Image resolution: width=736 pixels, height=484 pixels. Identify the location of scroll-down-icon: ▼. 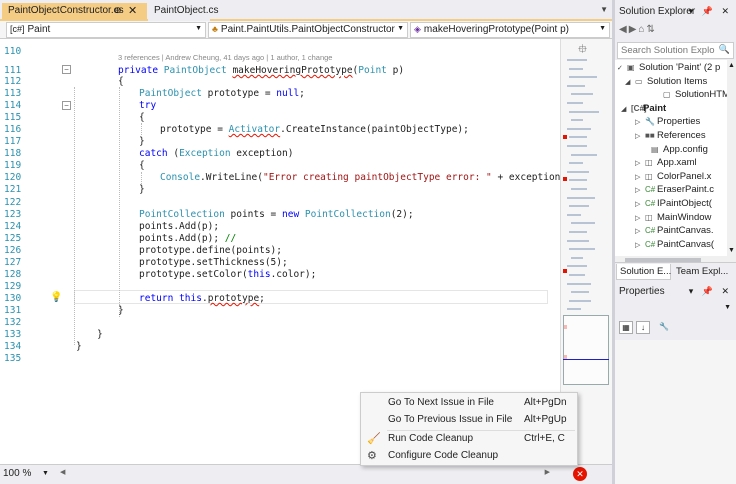
(731, 250).